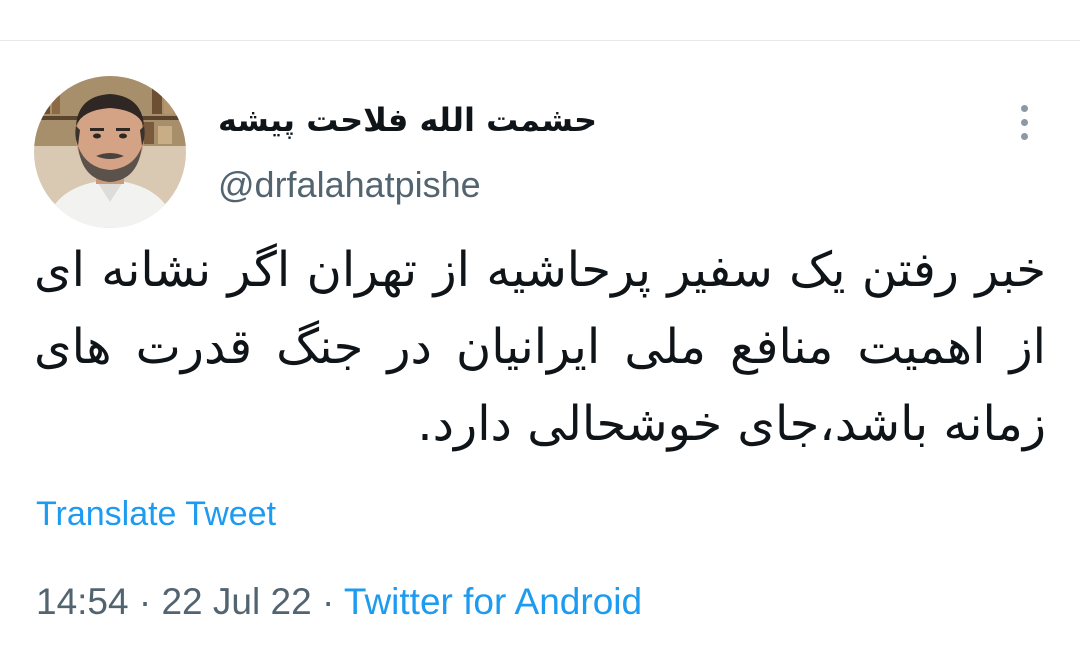 This screenshot has width=1080, height=660. I want to click on avatar, so click(110, 152).